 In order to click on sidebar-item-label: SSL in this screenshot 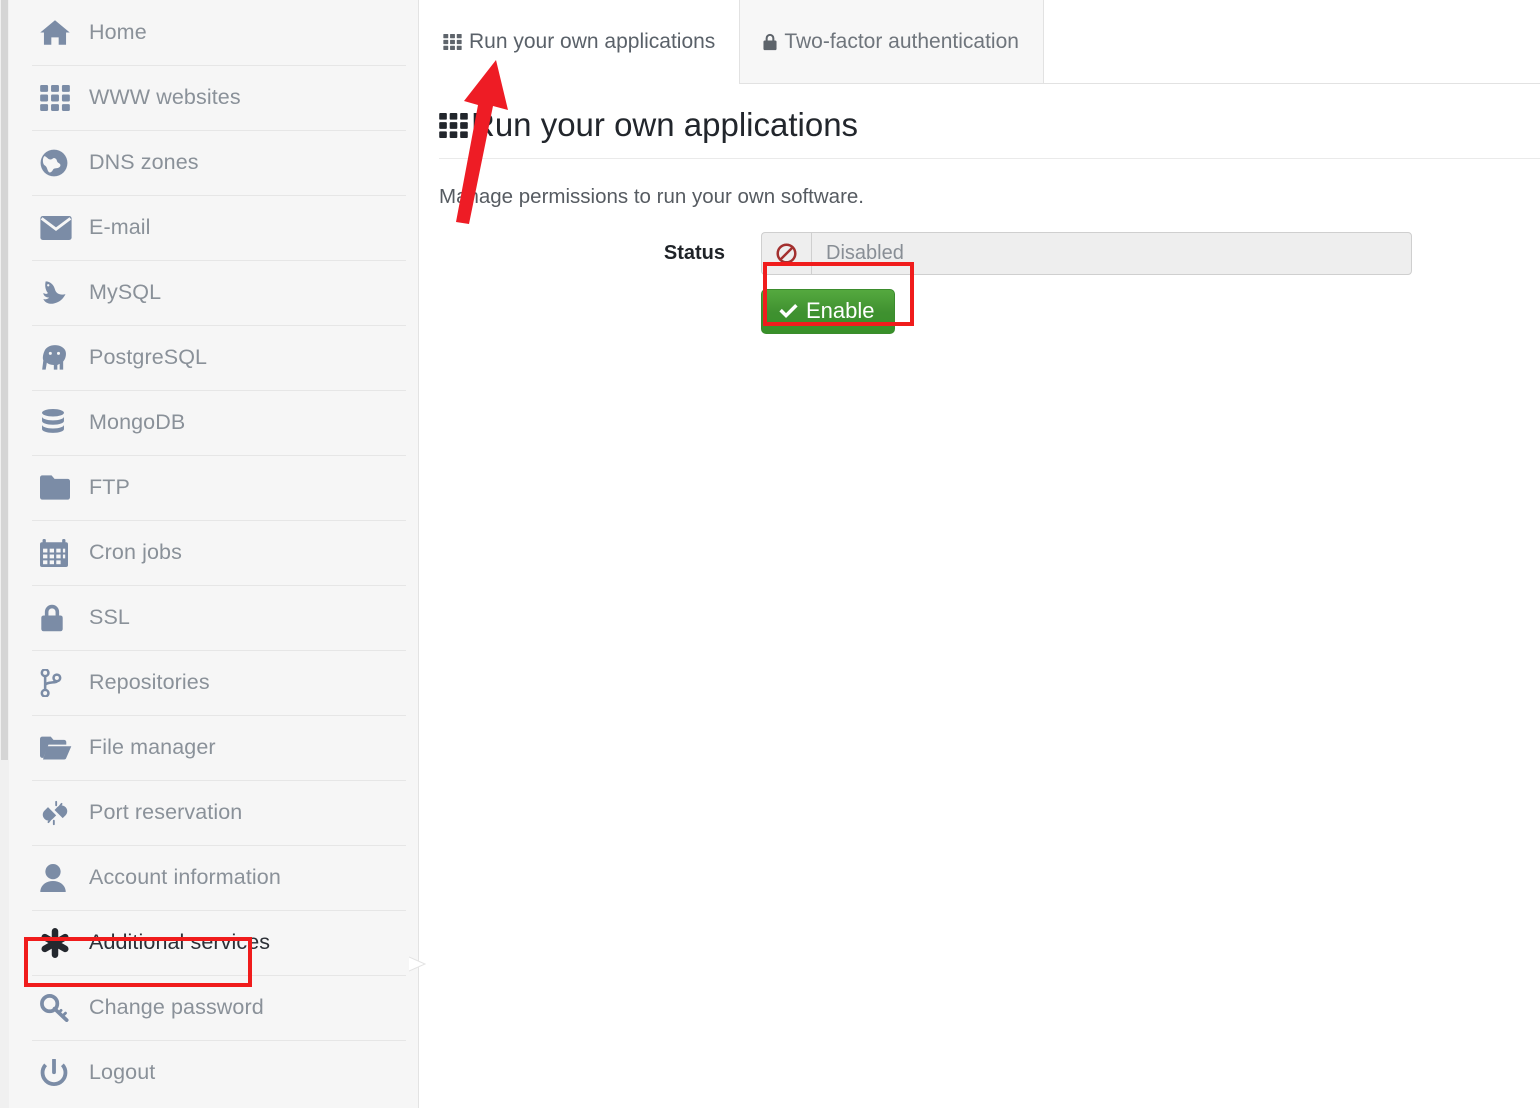, I will do `click(109, 617)`.